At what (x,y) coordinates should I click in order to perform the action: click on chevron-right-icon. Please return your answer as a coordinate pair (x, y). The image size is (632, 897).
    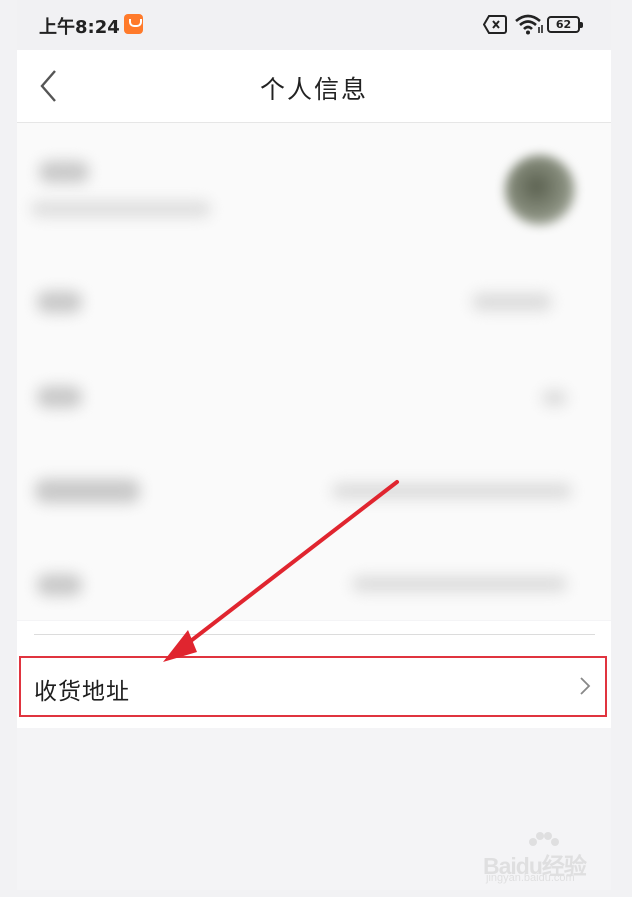
    Looking at the image, I should click on (585, 686).